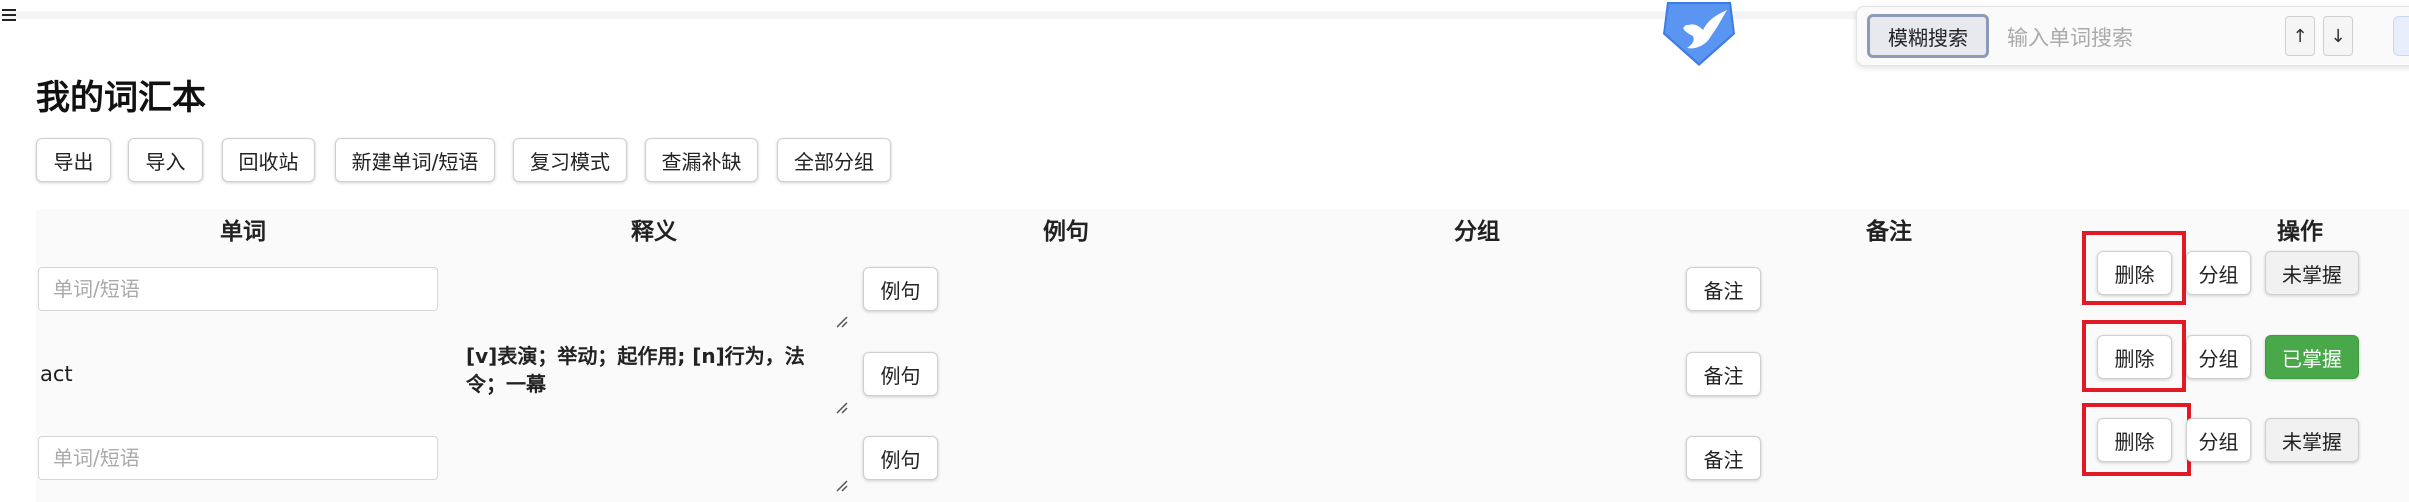 The image size is (2409, 502). Describe the element at coordinates (165, 160) in the screenshot. I see `import-button: 导入` at that location.